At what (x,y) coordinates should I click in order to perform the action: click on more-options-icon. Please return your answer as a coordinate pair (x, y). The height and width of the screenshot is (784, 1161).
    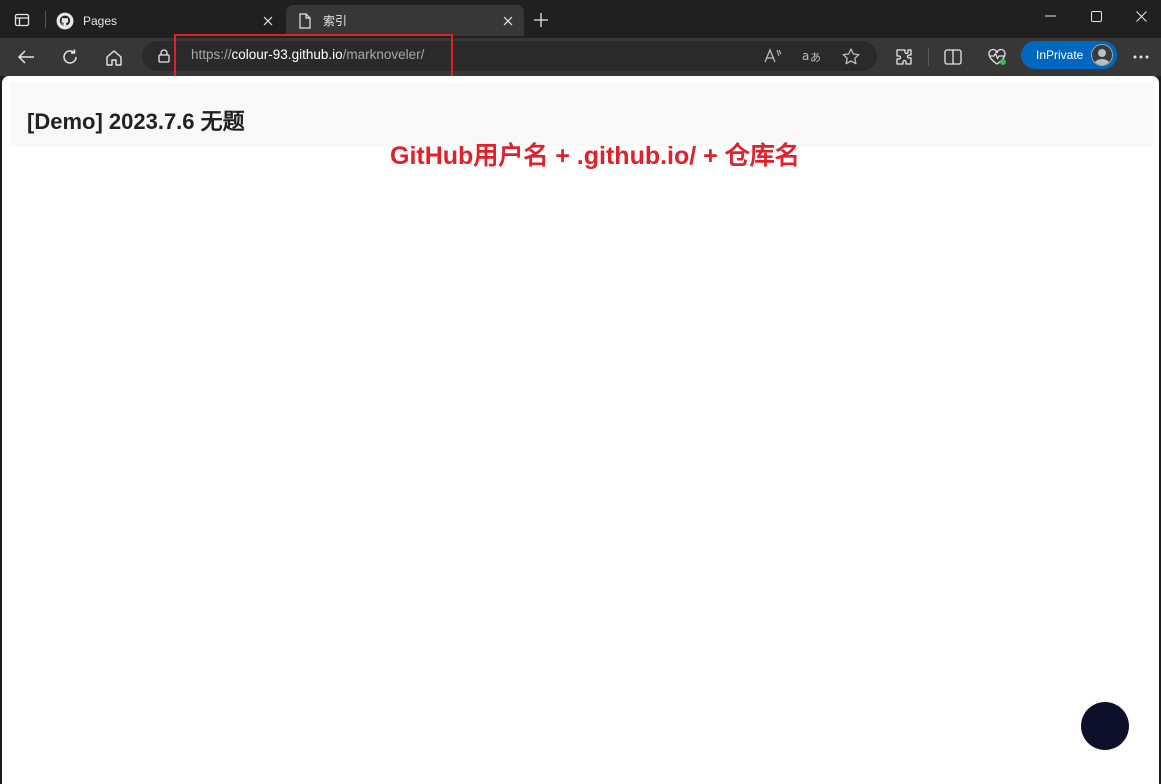
    Looking at the image, I should click on (1141, 57).